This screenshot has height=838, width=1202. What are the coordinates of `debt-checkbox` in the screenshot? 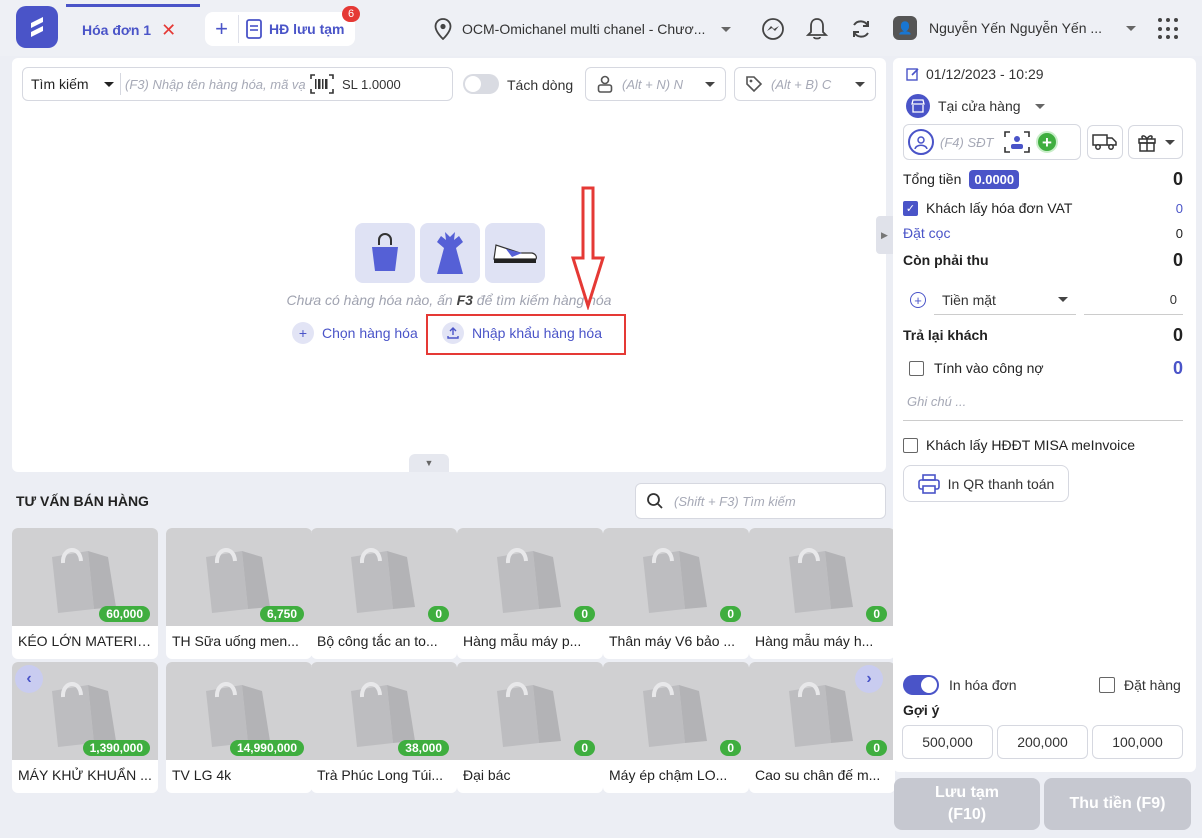 It's located at (916, 368).